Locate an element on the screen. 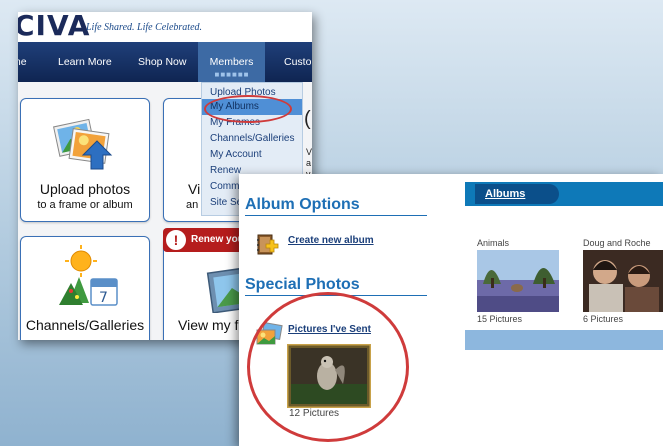 This screenshot has height=446, width=663. cut-off-line: a is located at coordinates (309, 163).